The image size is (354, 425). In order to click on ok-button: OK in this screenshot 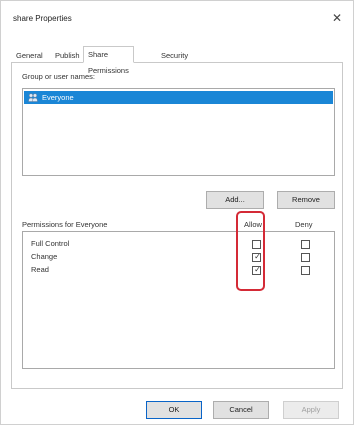, I will do `click(174, 410)`.